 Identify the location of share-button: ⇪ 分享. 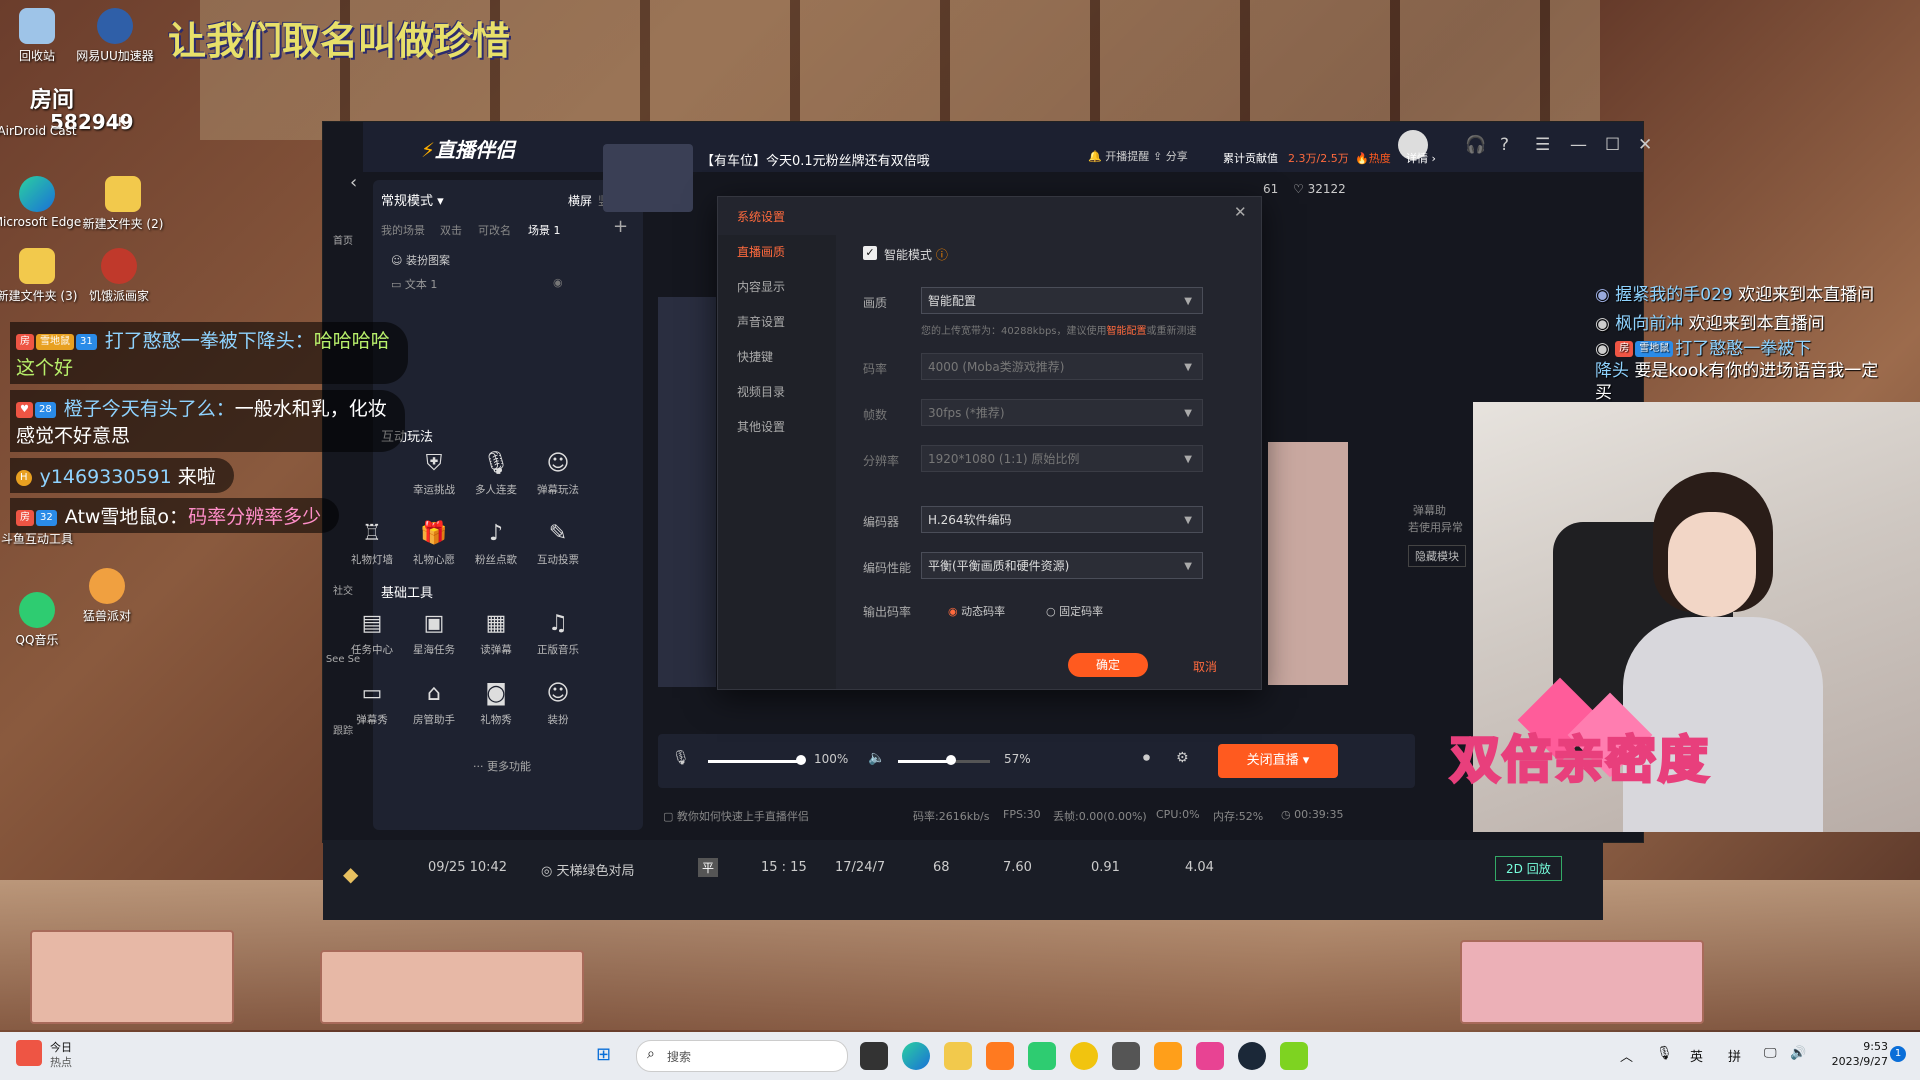
(1170, 156).